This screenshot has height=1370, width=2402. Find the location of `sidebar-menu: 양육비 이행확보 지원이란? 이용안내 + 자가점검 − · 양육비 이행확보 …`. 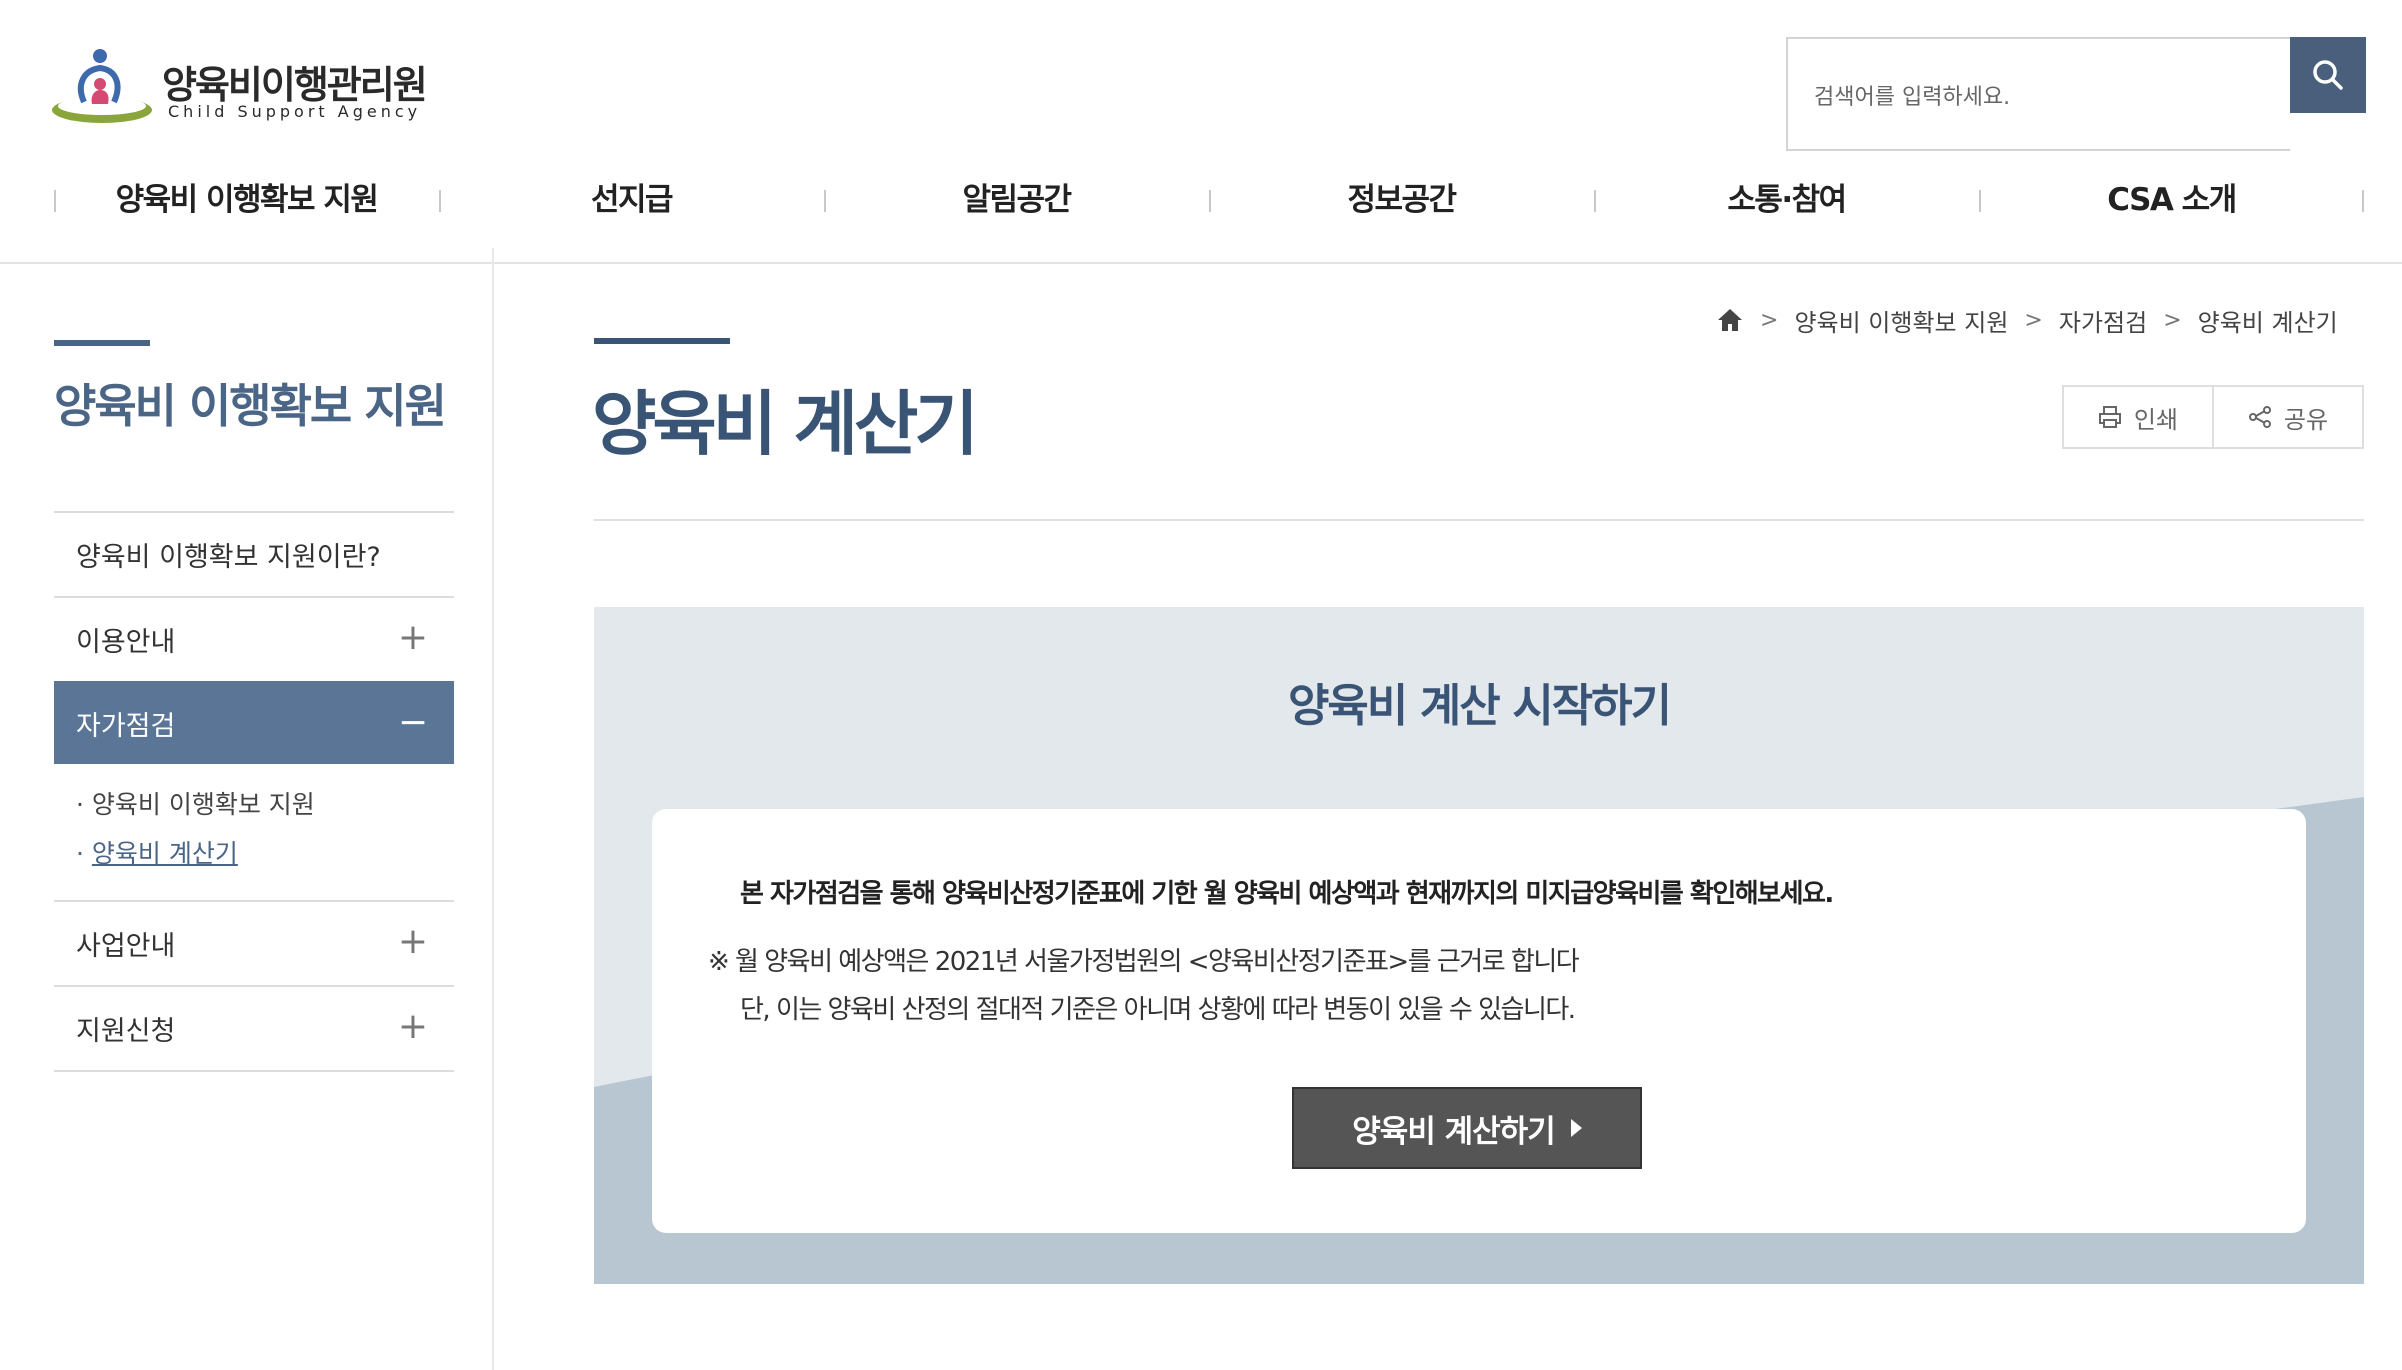

sidebar-menu: 양육비 이행확보 지원이란? 이용안내 + 자가점검 − · 양육비 이행확보 … is located at coordinates (254, 791).